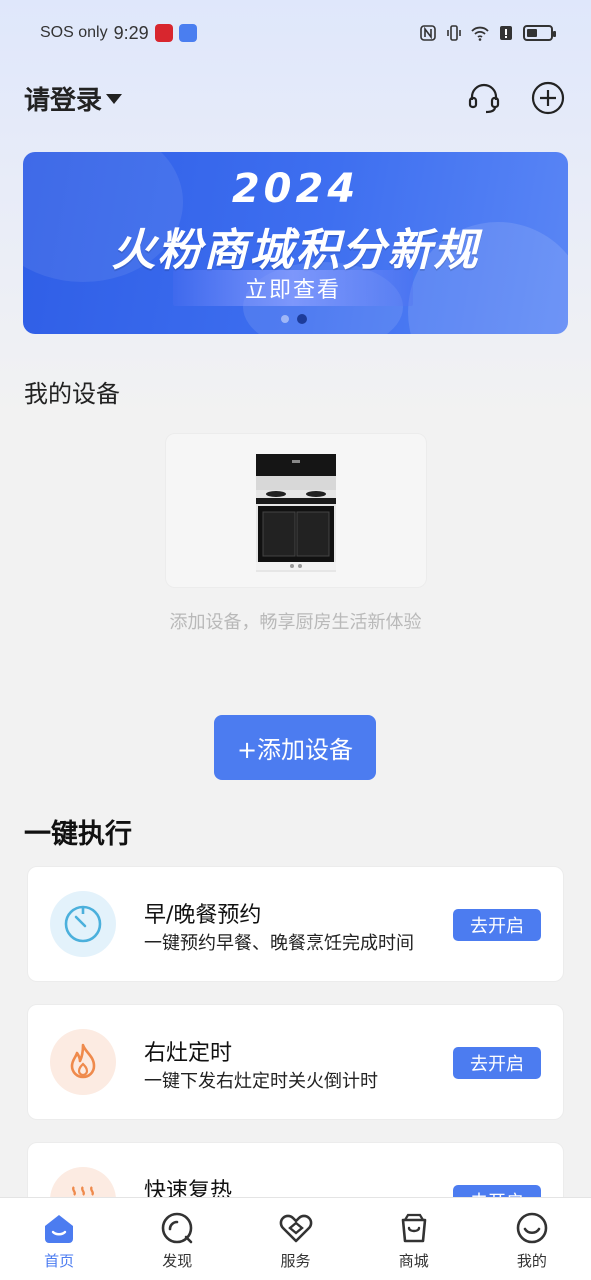 Image resolution: width=591 pixels, height=1280 pixels. Describe the element at coordinates (114, 99) in the screenshot. I see `caret-down-icon` at that location.